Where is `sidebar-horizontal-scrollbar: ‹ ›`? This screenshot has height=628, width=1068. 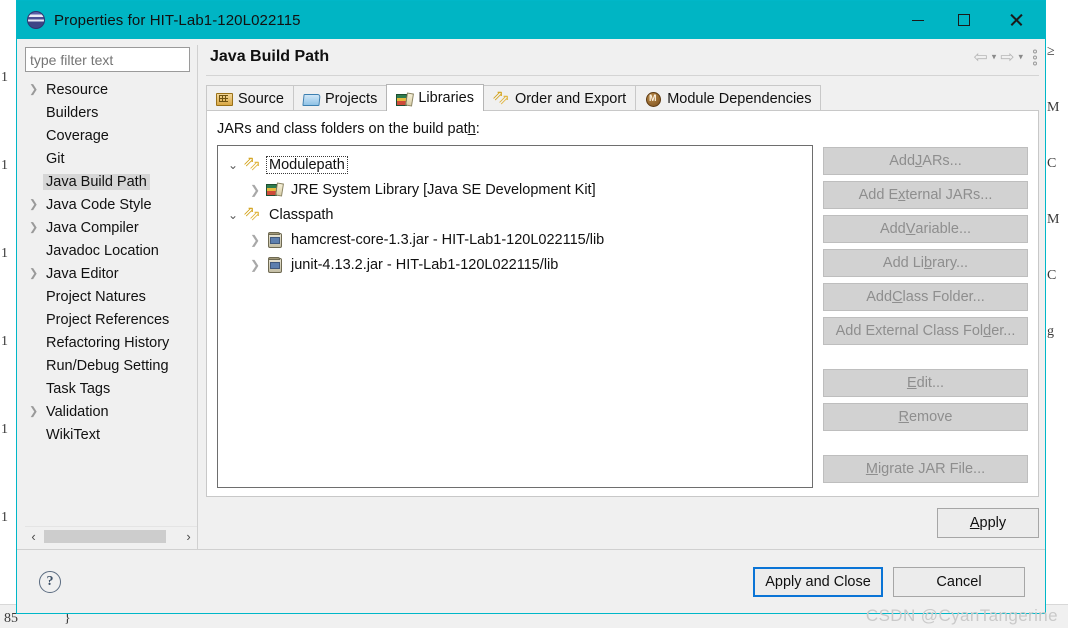 sidebar-horizontal-scrollbar: ‹ › is located at coordinates (111, 535).